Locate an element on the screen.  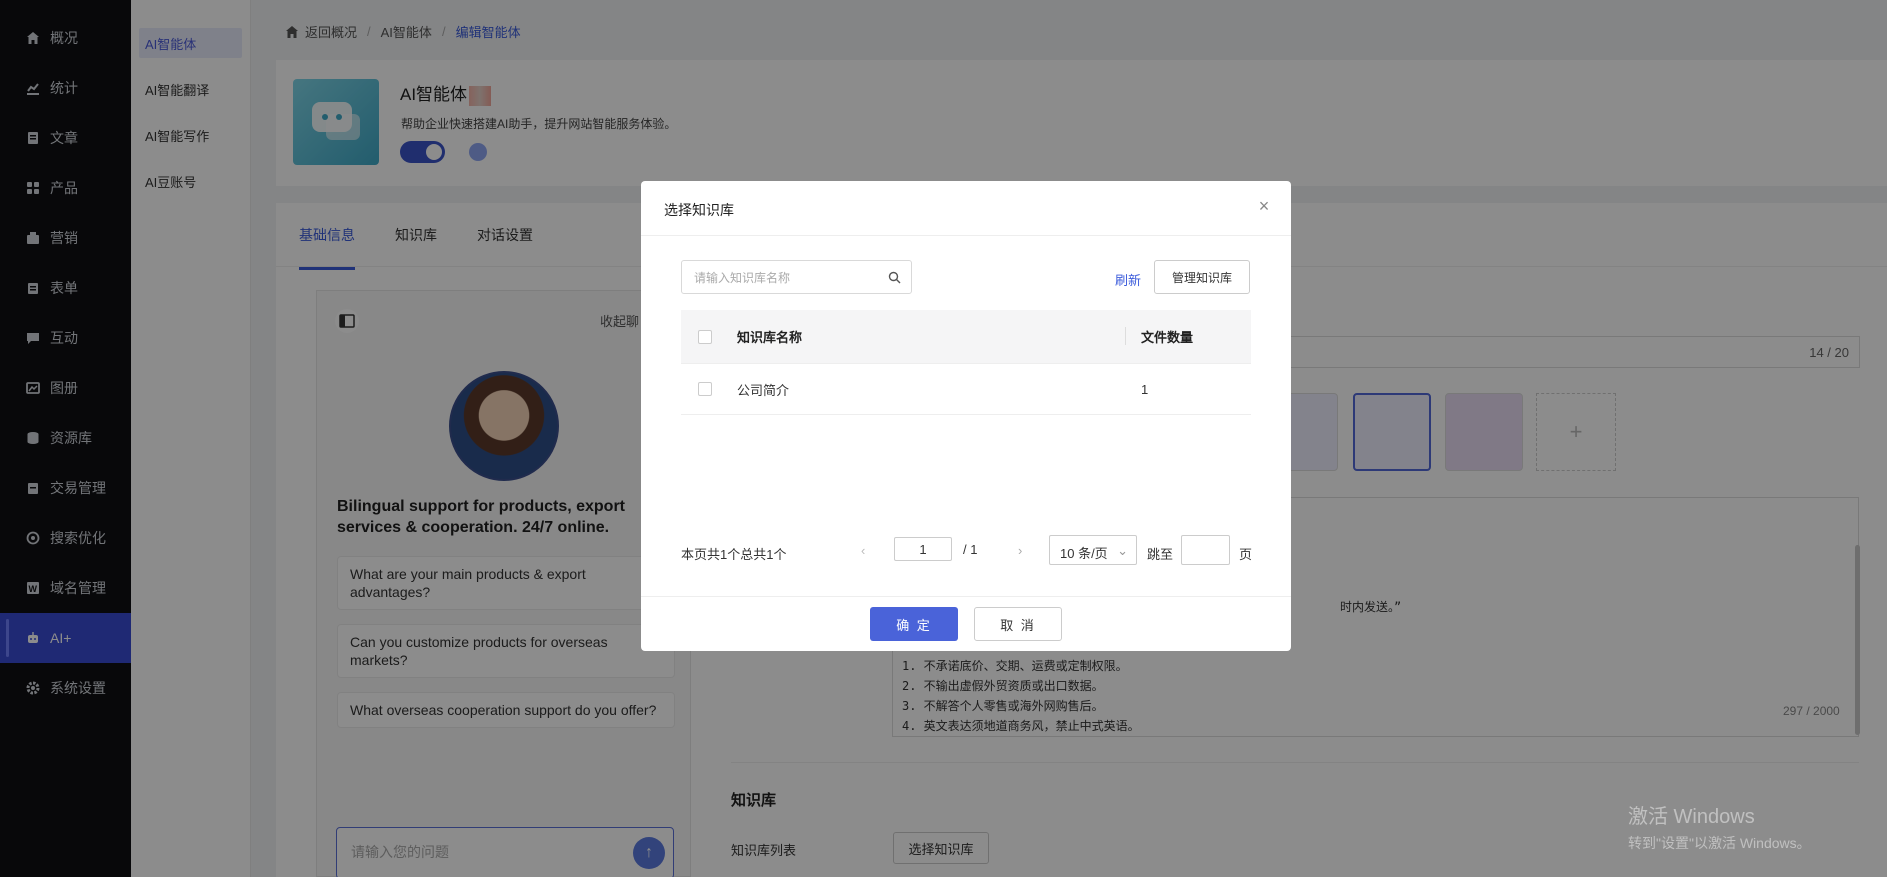
file-count: 1 is located at coordinates (1145, 389).